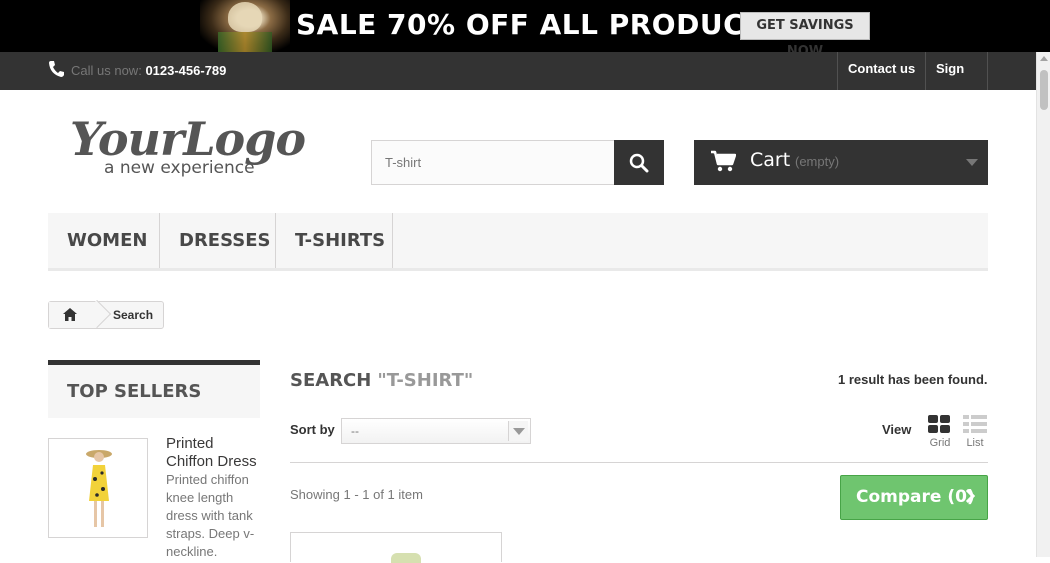 The width and height of the screenshot is (1050, 563). Describe the element at coordinates (975, 443) in the screenshot. I see `view-list-caption: List` at that location.